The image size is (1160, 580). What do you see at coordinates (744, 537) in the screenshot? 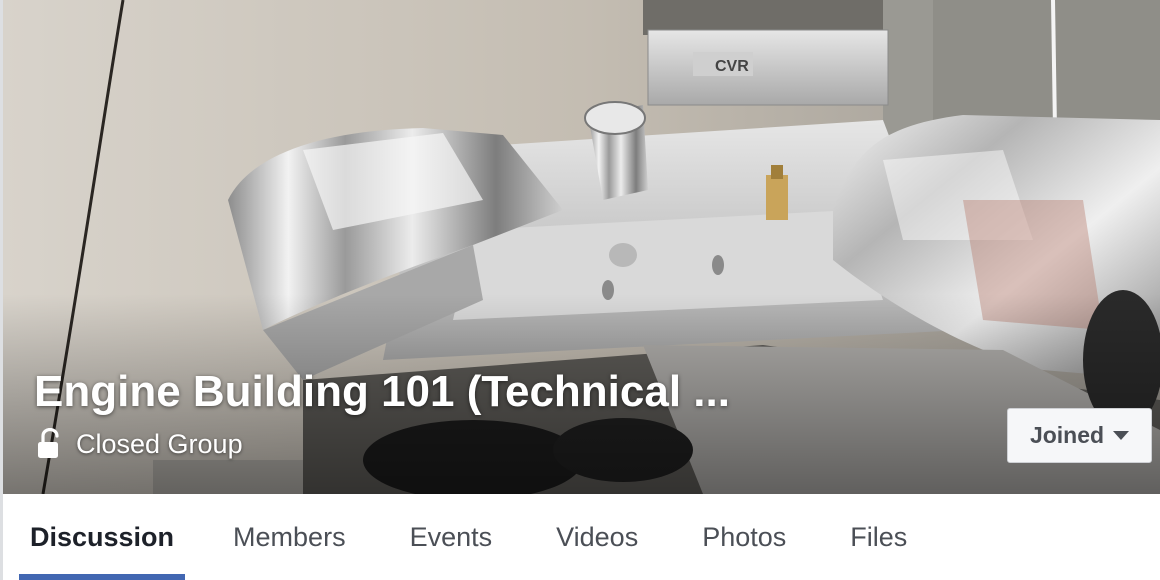
I see `tab-photos: Photos` at bounding box center [744, 537].